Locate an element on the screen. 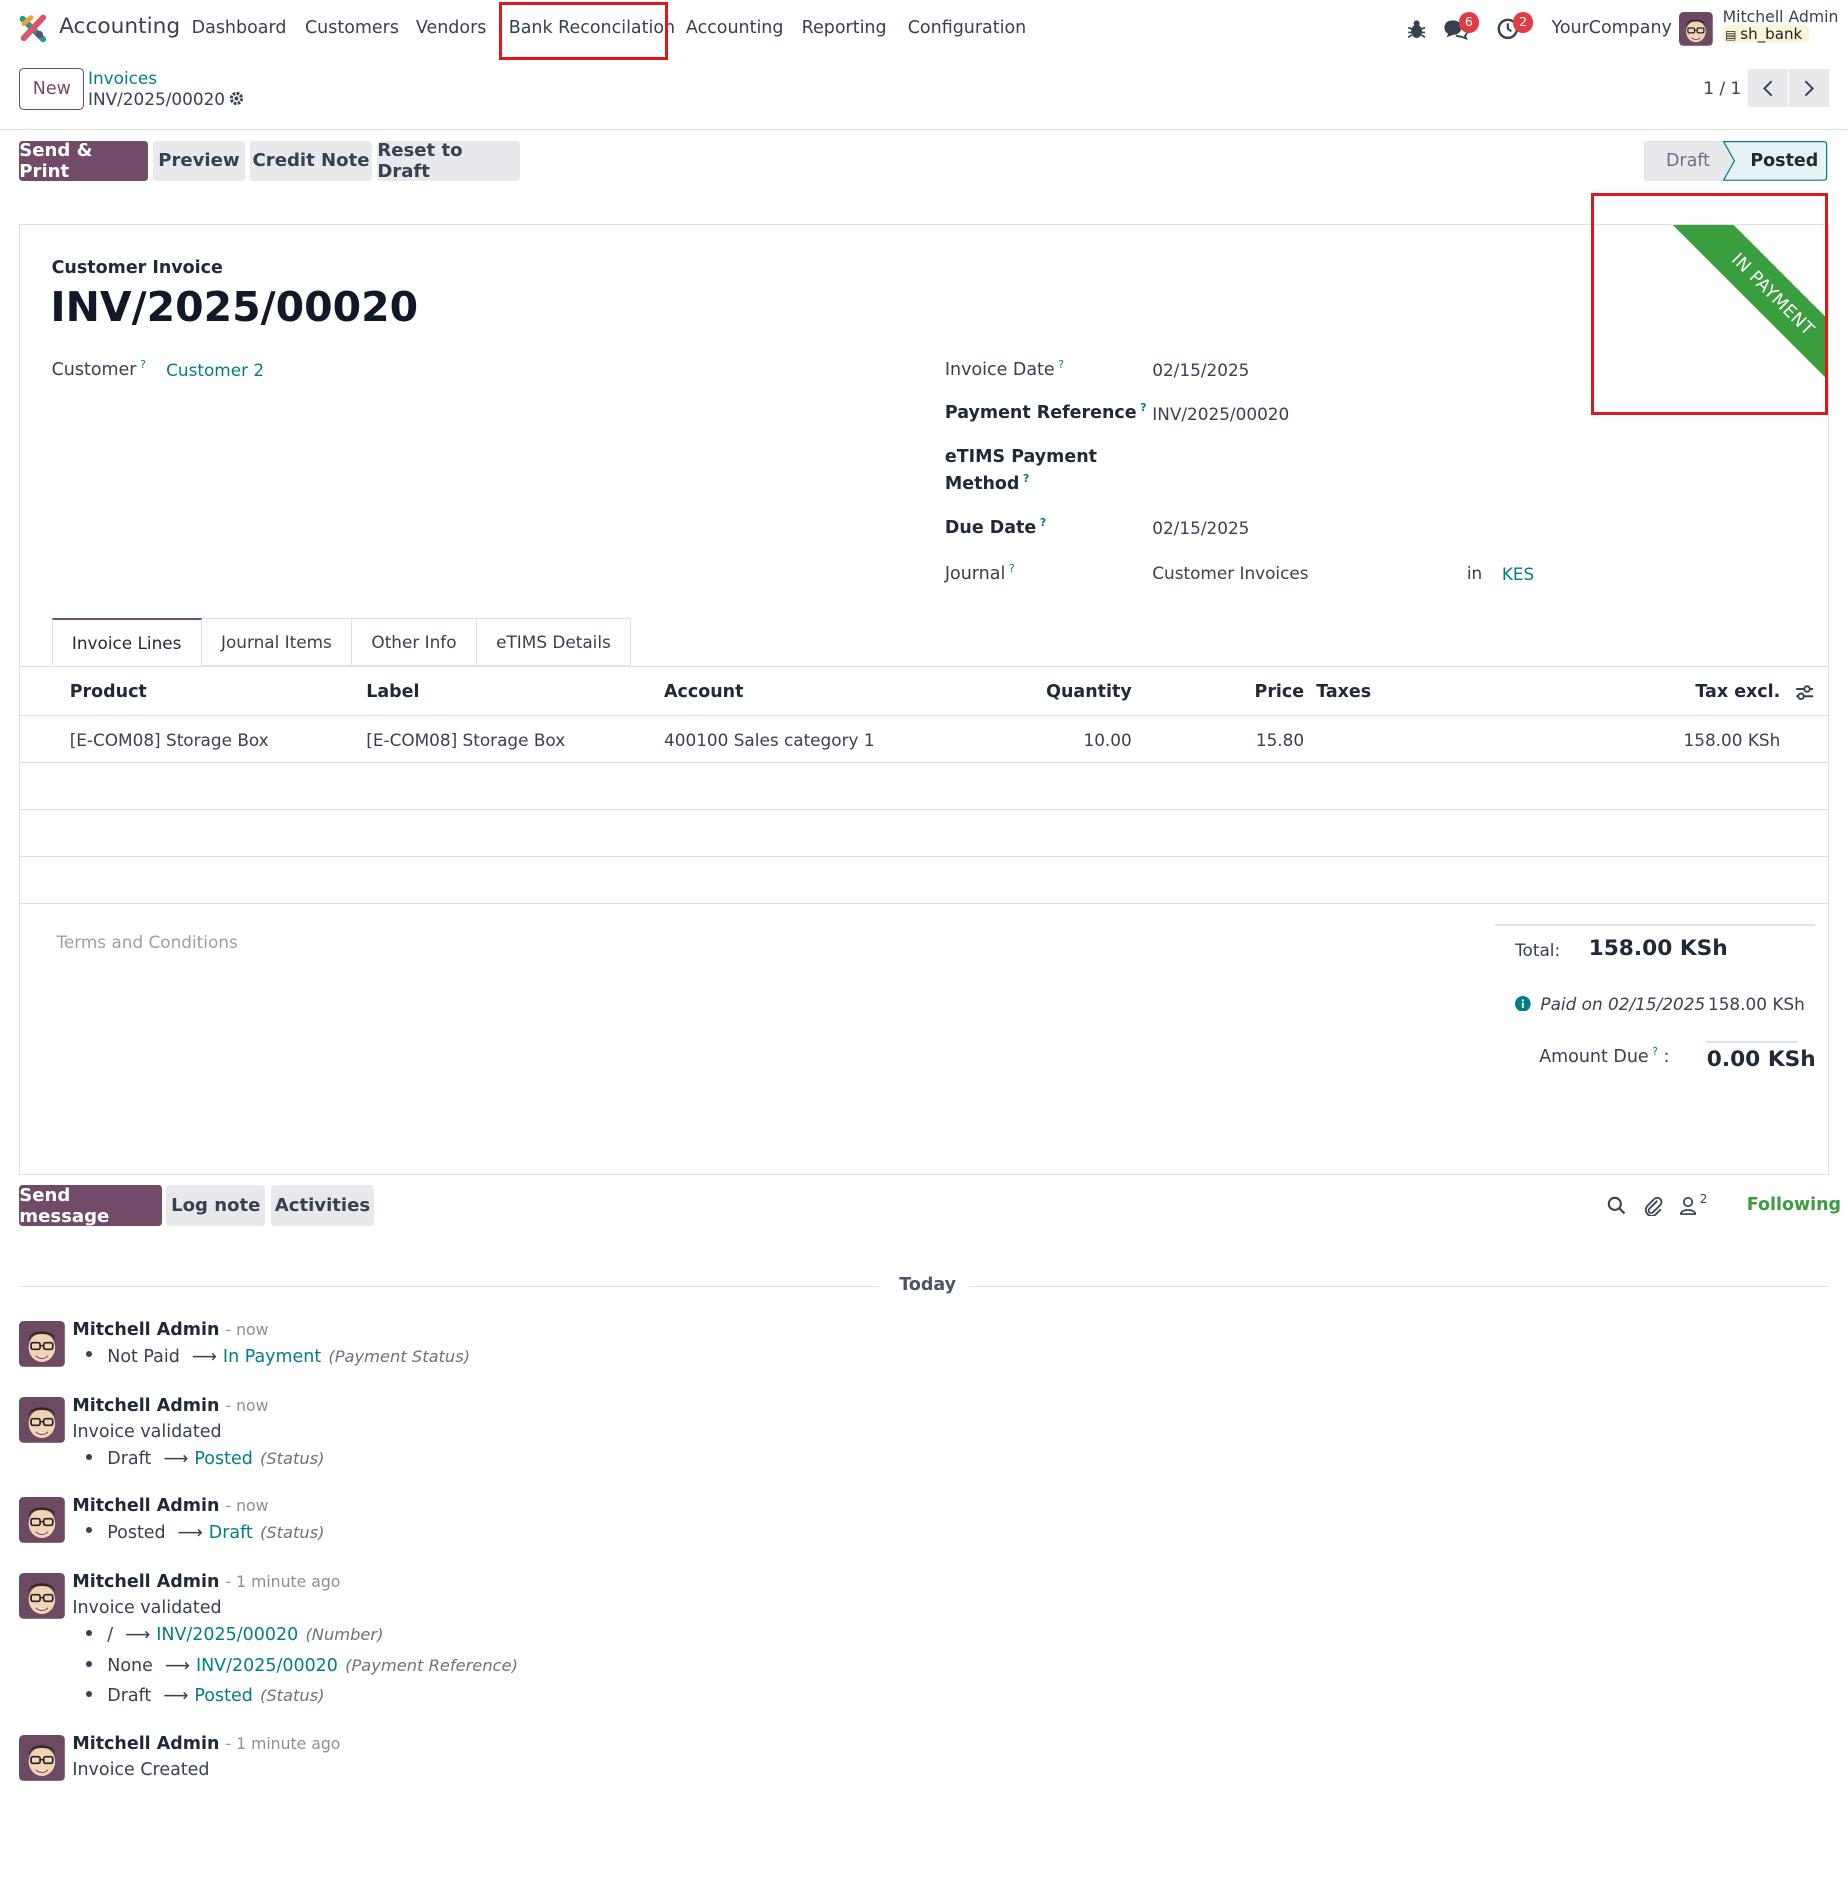 The width and height of the screenshot is (1848, 1890). menu-customers: Customers is located at coordinates (352, 28).